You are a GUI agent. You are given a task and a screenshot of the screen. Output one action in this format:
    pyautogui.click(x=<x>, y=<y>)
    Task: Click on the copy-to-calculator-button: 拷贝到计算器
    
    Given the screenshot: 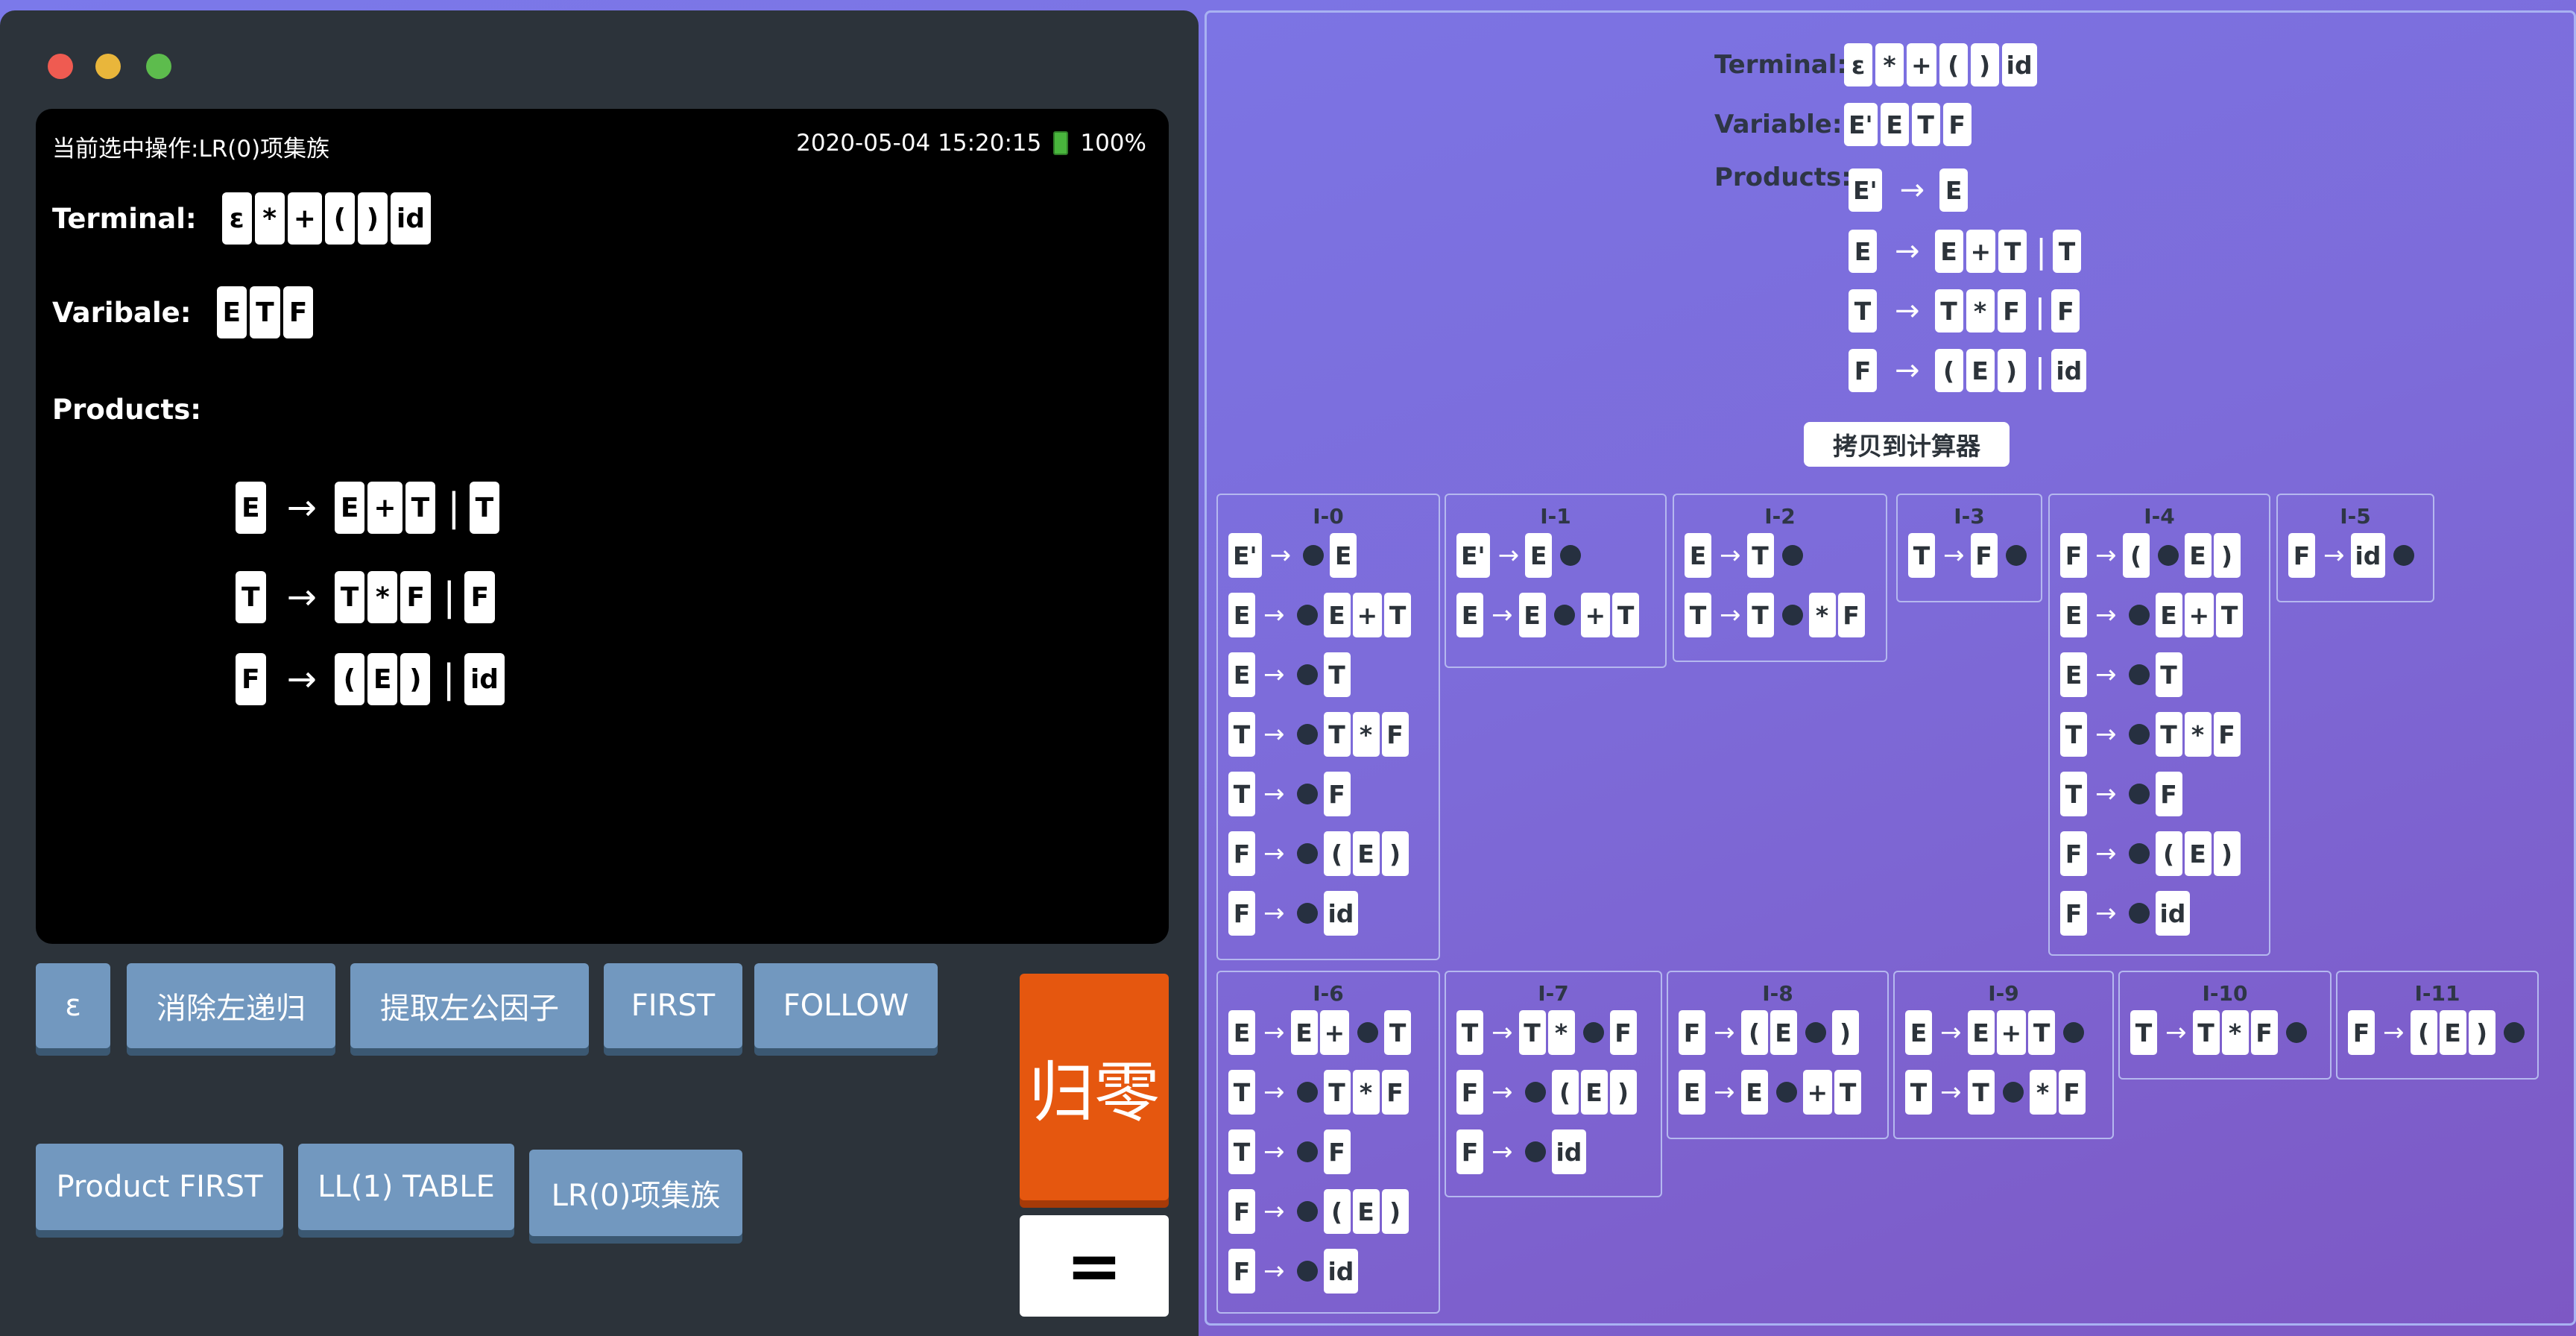 What is the action you would take?
    pyautogui.click(x=1907, y=444)
    